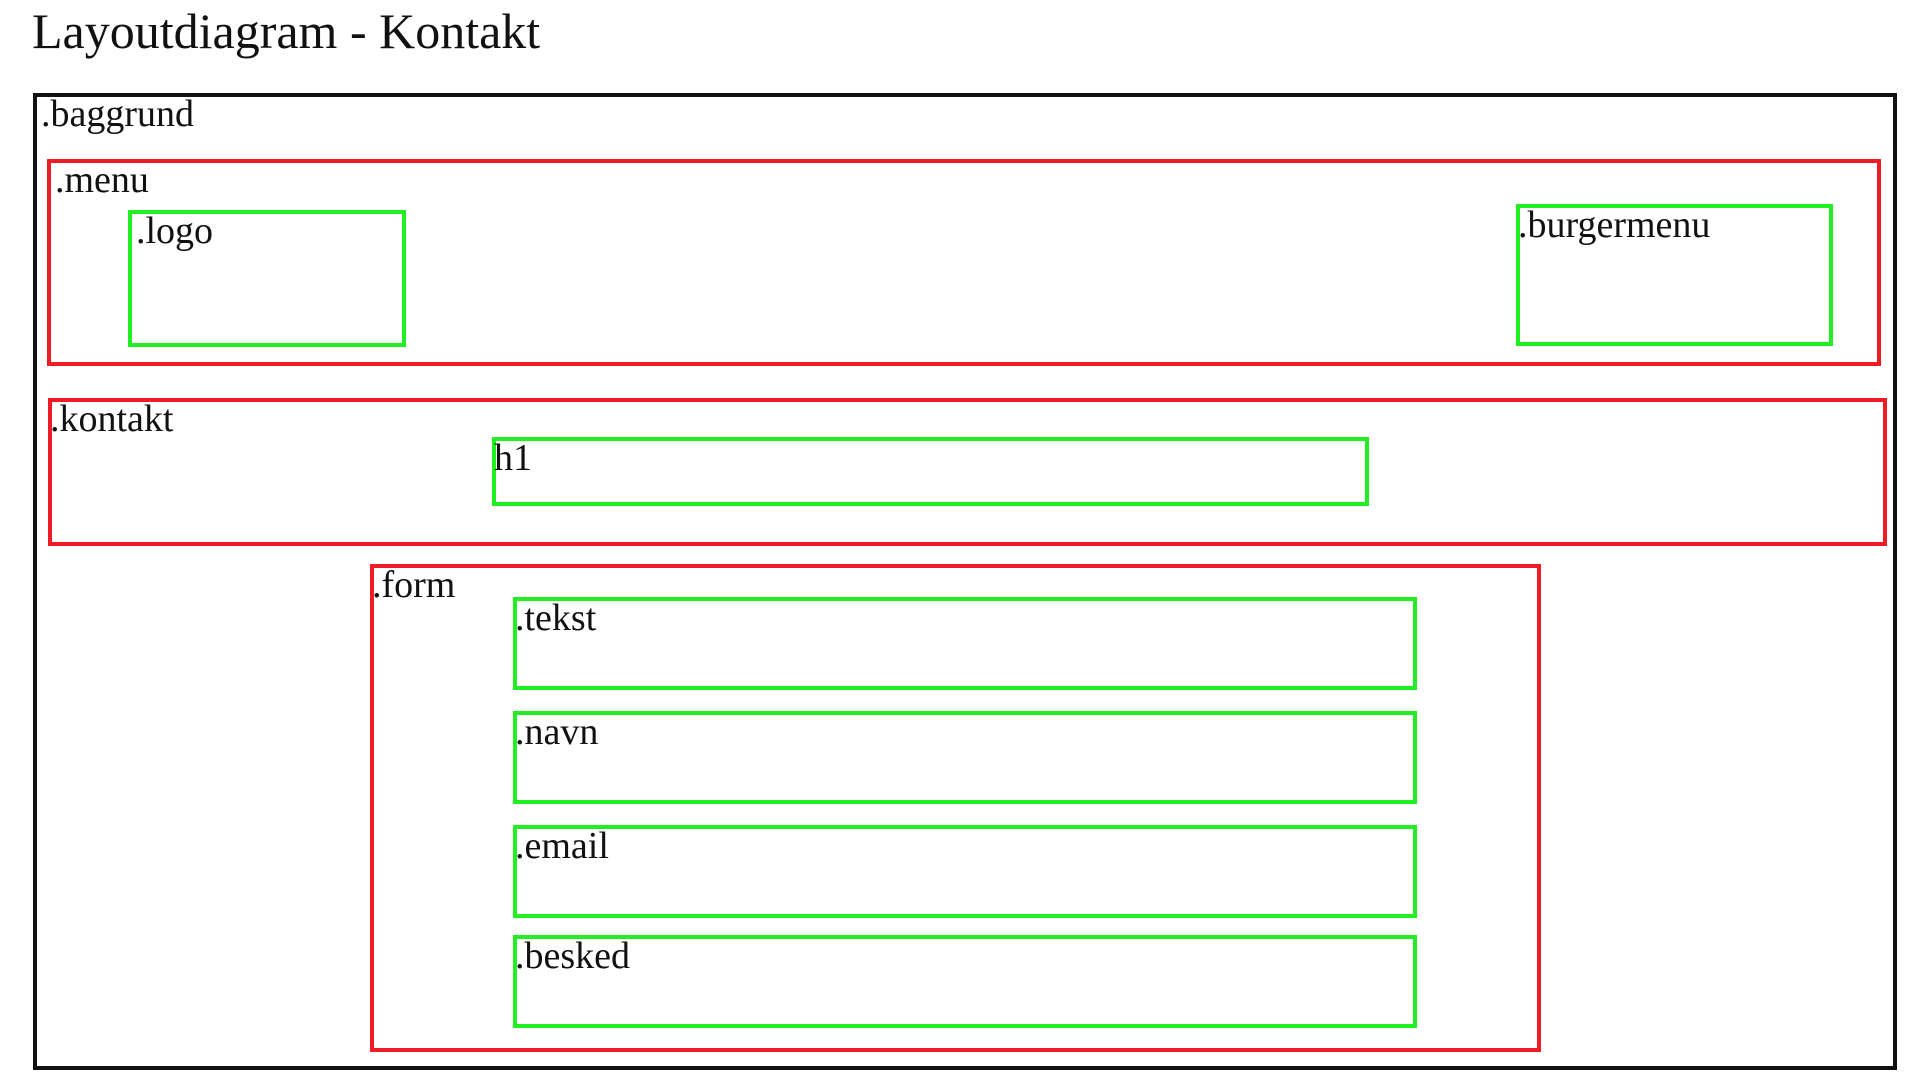 The image size is (1920, 1080). What do you see at coordinates (286, 31) in the screenshot?
I see `page-title: Layoutdiagram - Kontakt` at bounding box center [286, 31].